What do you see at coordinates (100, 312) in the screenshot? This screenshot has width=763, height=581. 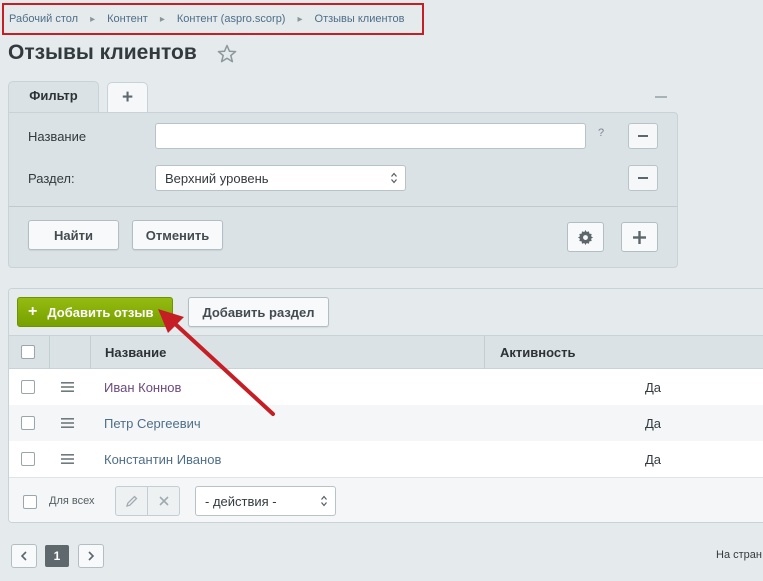 I see `add-review-label: Добавить отзыв` at bounding box center [100, 312].